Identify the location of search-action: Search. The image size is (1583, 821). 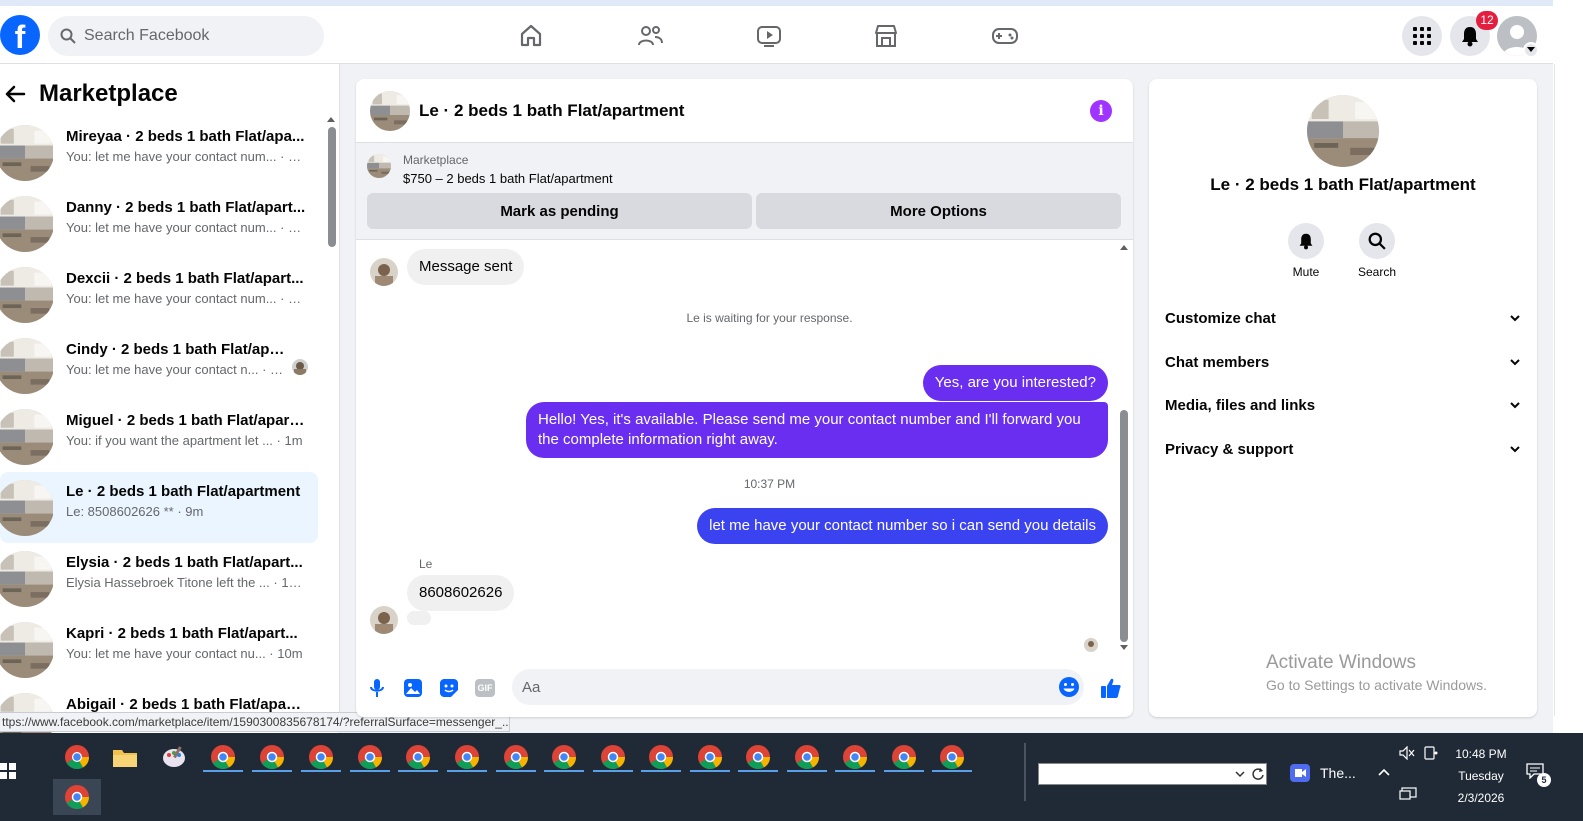
(1377, 251).